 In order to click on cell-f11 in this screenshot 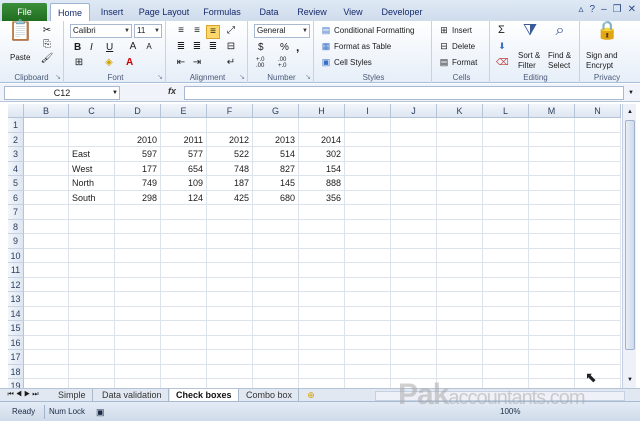, I will do `click(230, 270)`.